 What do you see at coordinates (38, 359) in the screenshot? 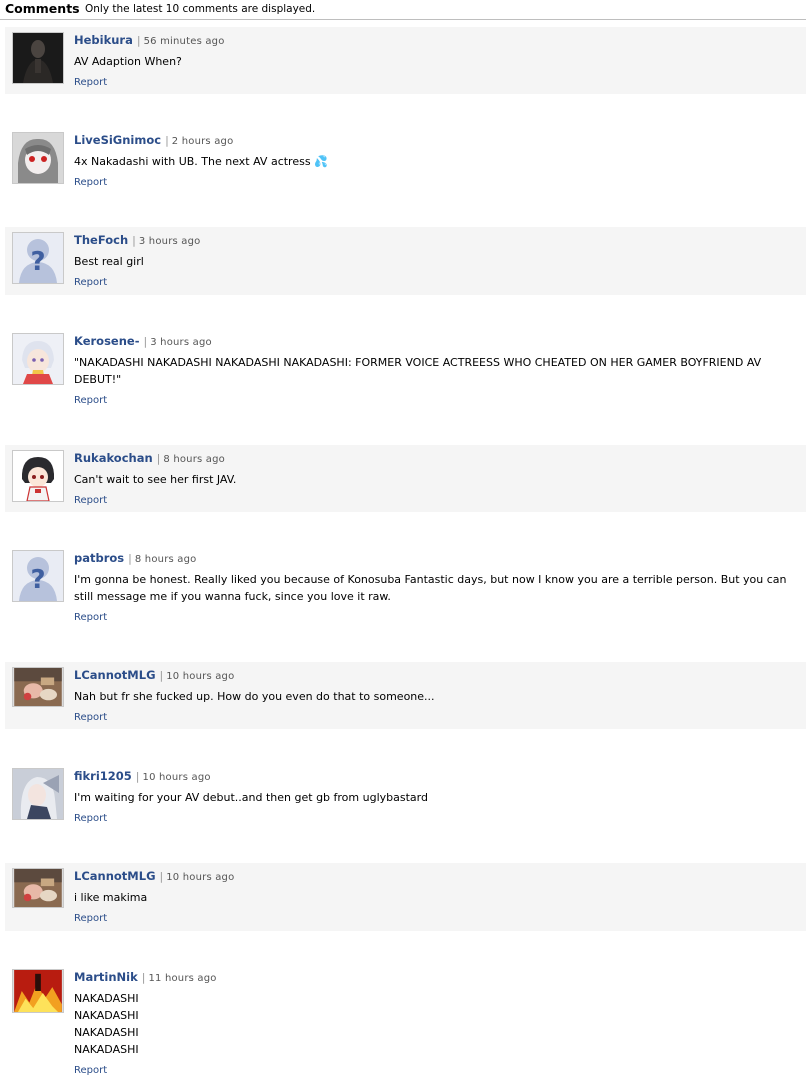
I see `anime-white-hair-avatar` at bounding box center [38, 359].